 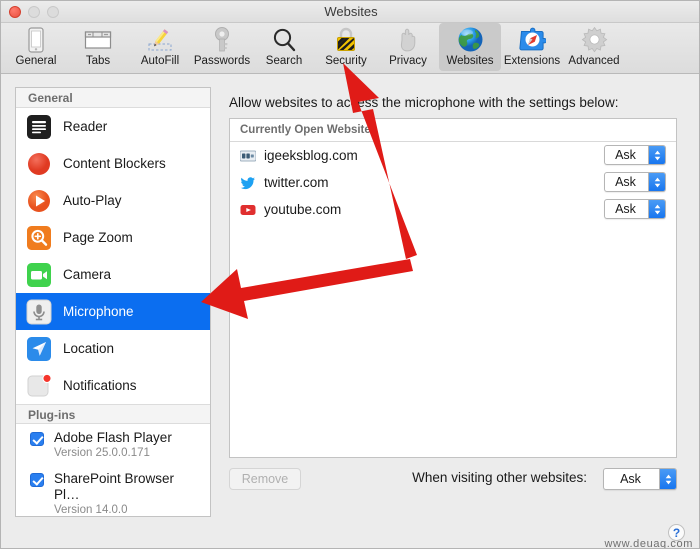 What do you see at coordinates (594, 39) in the screenshot?
I see `advanced-icon` at bounding box center [594, 39].